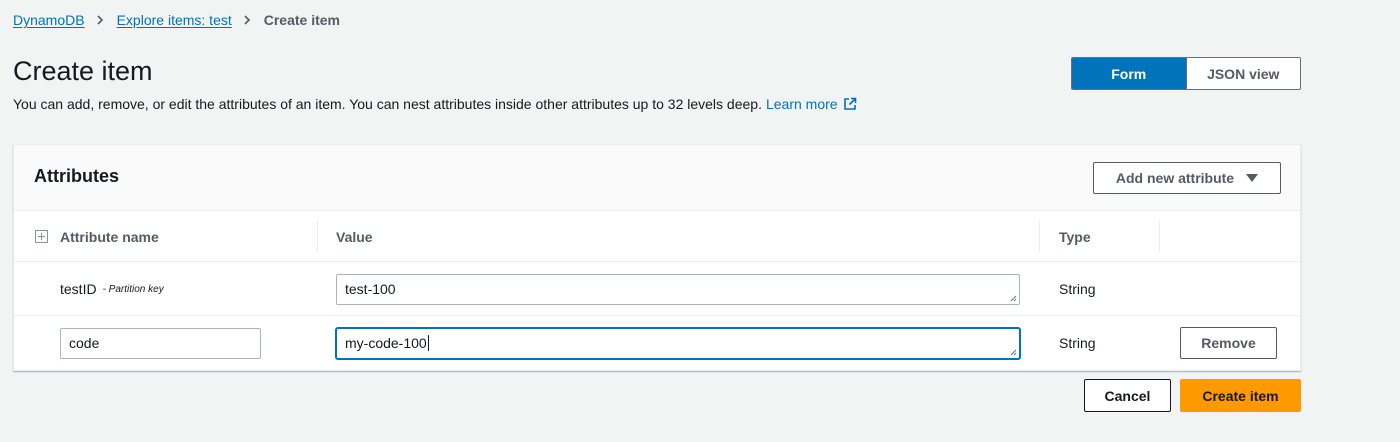  I want to click on text-cursor, so click(428, 343).